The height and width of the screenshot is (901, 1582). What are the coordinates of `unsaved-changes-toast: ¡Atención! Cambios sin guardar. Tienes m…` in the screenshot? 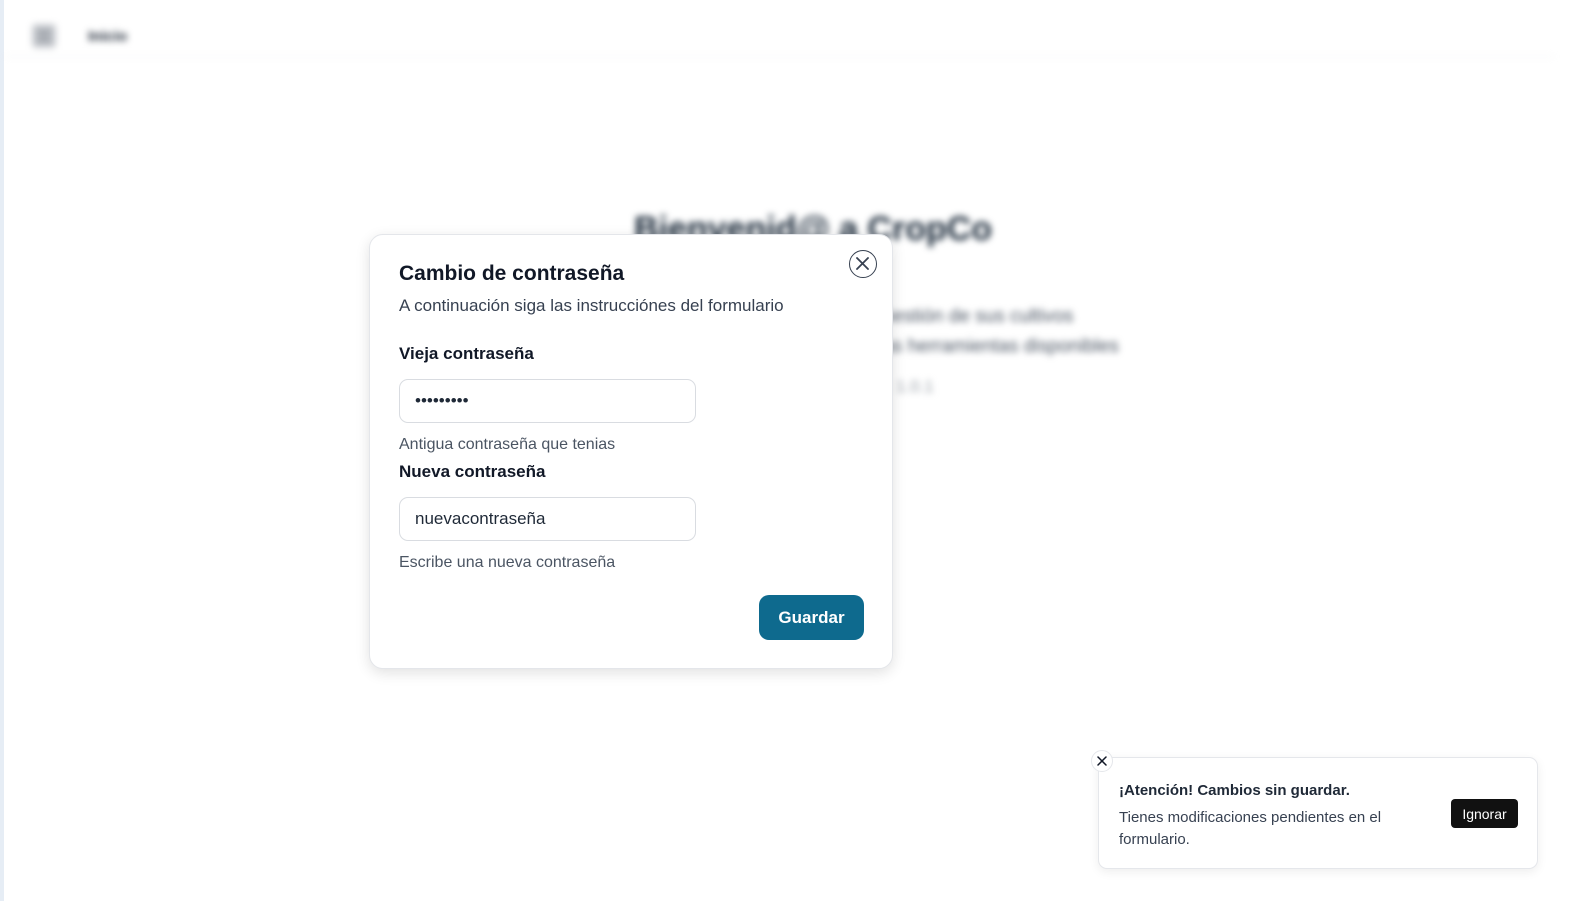 It's located at (1318, 813).